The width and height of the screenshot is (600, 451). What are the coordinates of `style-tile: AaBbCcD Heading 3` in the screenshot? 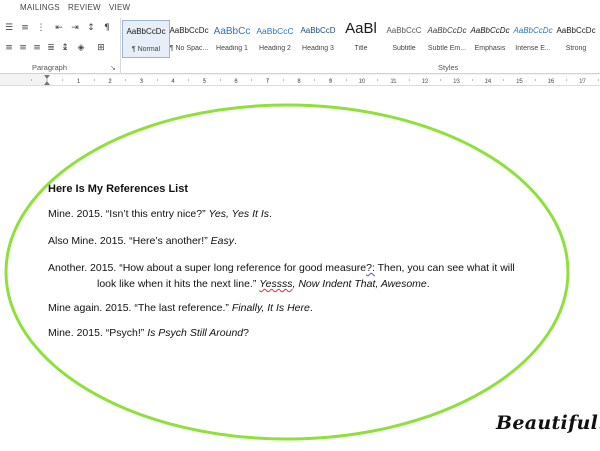 It's located at (318, 39).